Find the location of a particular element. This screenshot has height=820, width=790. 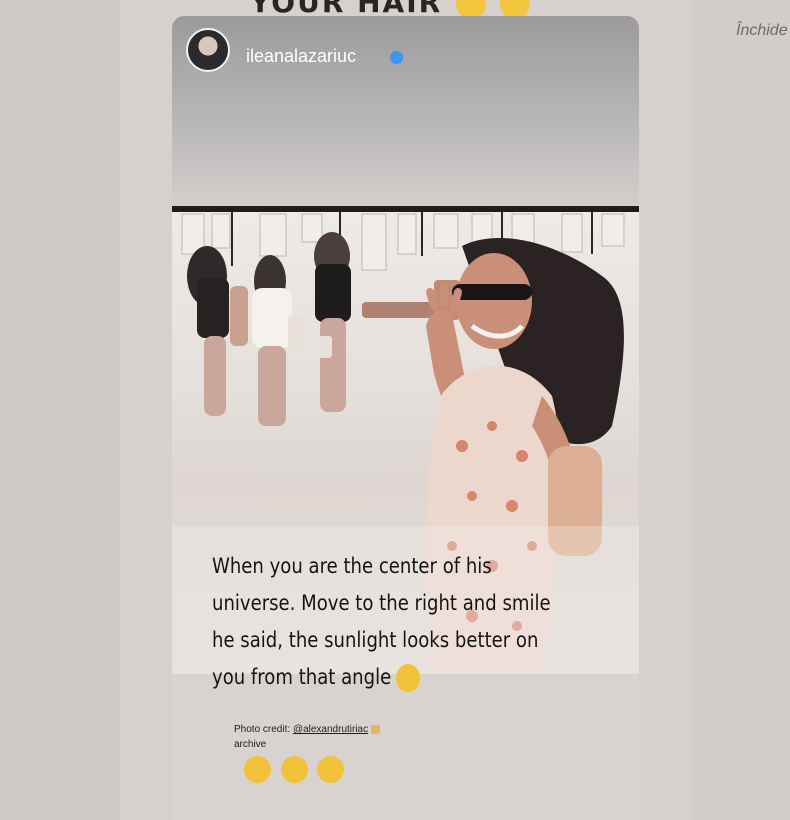

right-backdrop is located at coordinates (741, 410).